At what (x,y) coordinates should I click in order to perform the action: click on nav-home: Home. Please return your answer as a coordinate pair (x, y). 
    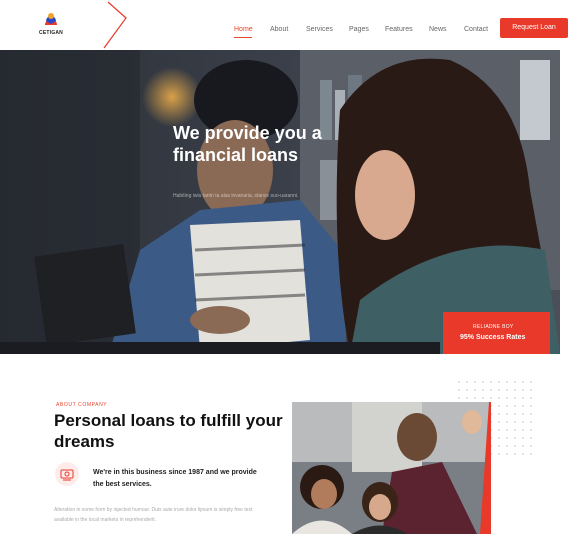
    Looking at the image, I should click on (243, 29).